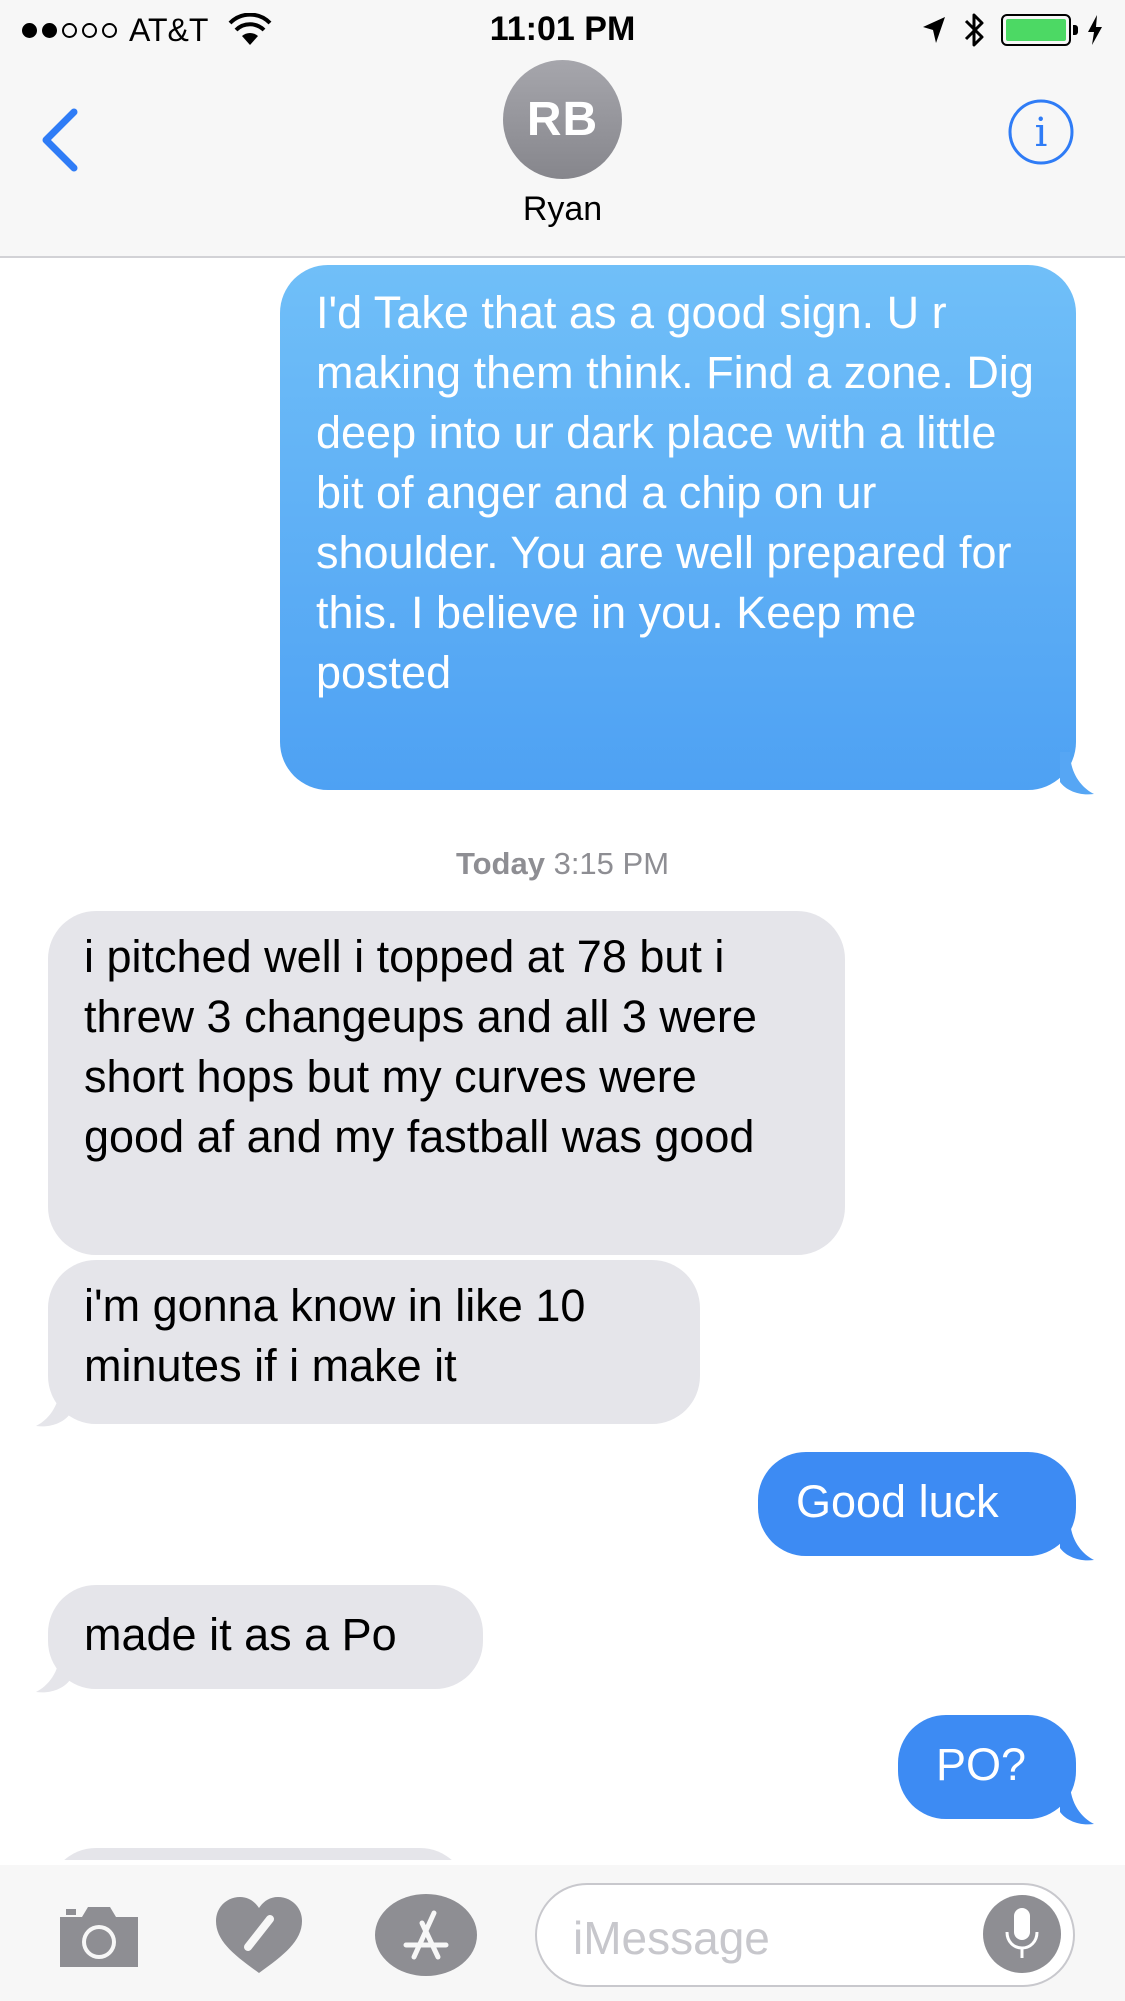 The image size is (1125, 2001). I want to click on microphone-icon, so click(1022, 1933).